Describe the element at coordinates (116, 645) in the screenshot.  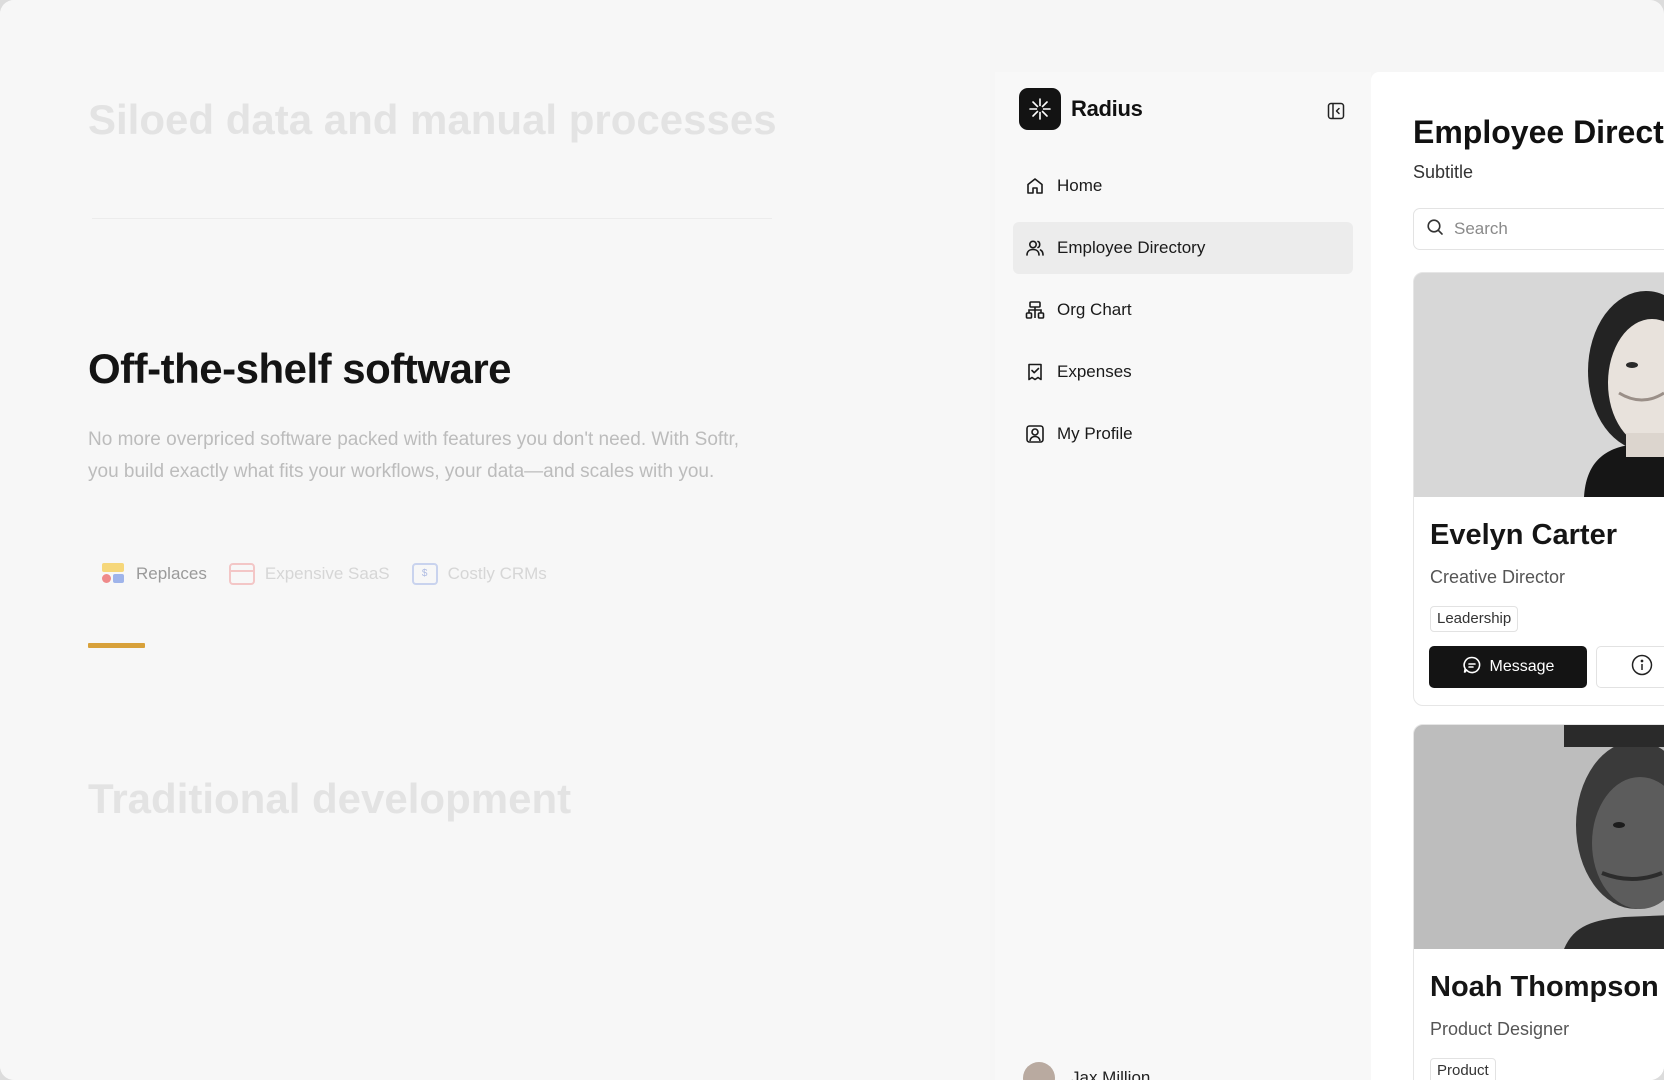
I see `accent-bar` at that location.